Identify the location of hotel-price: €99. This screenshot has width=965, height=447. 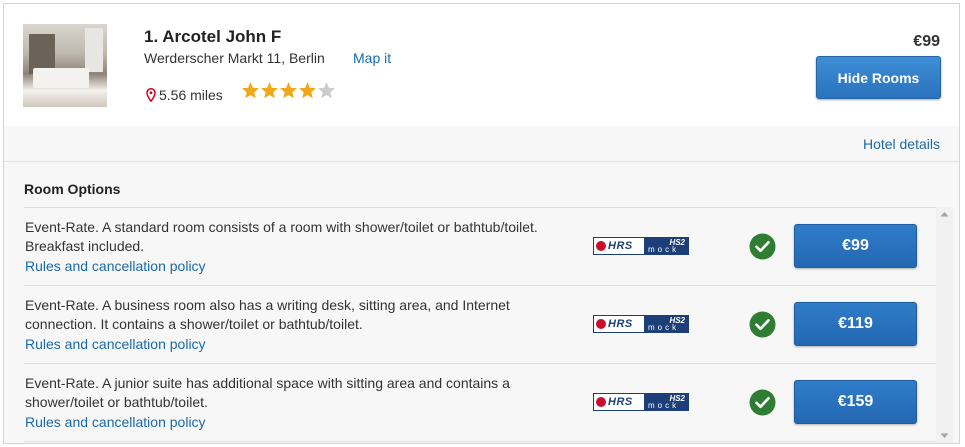
(926, 41).